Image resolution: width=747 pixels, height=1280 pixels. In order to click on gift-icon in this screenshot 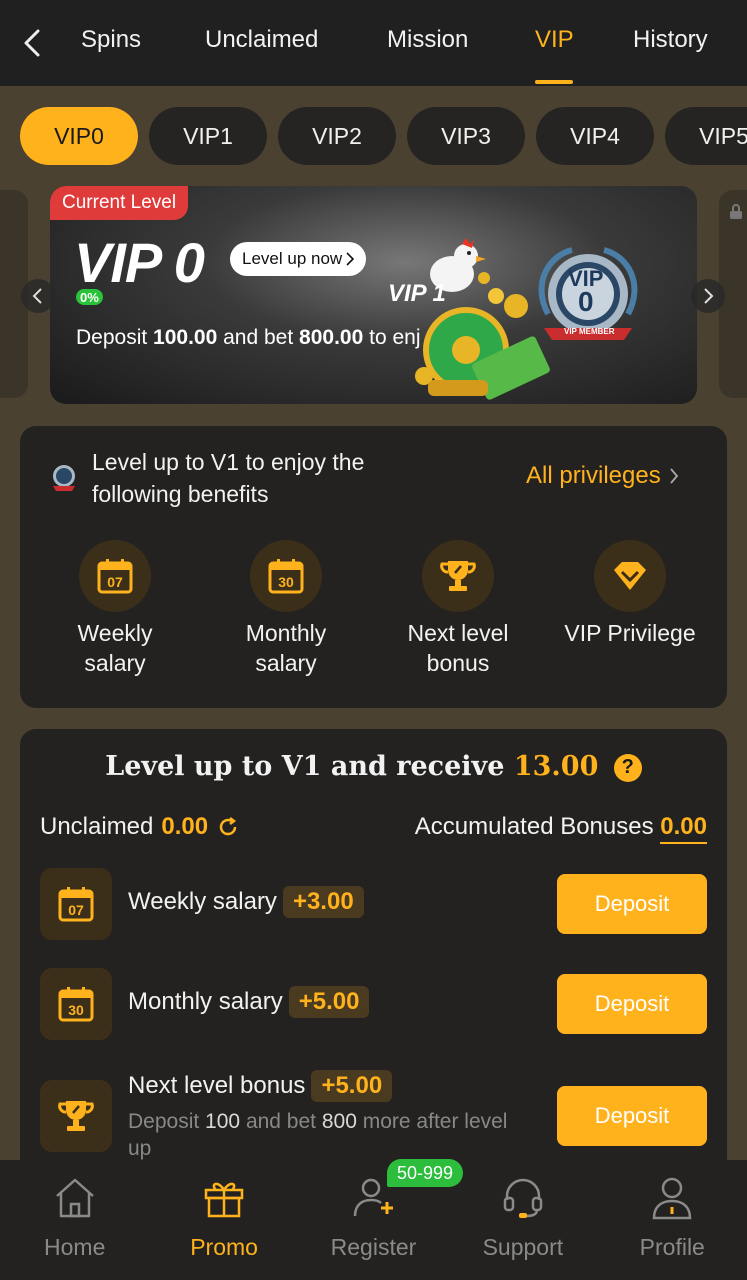, I will do `click(224, 1200)`.